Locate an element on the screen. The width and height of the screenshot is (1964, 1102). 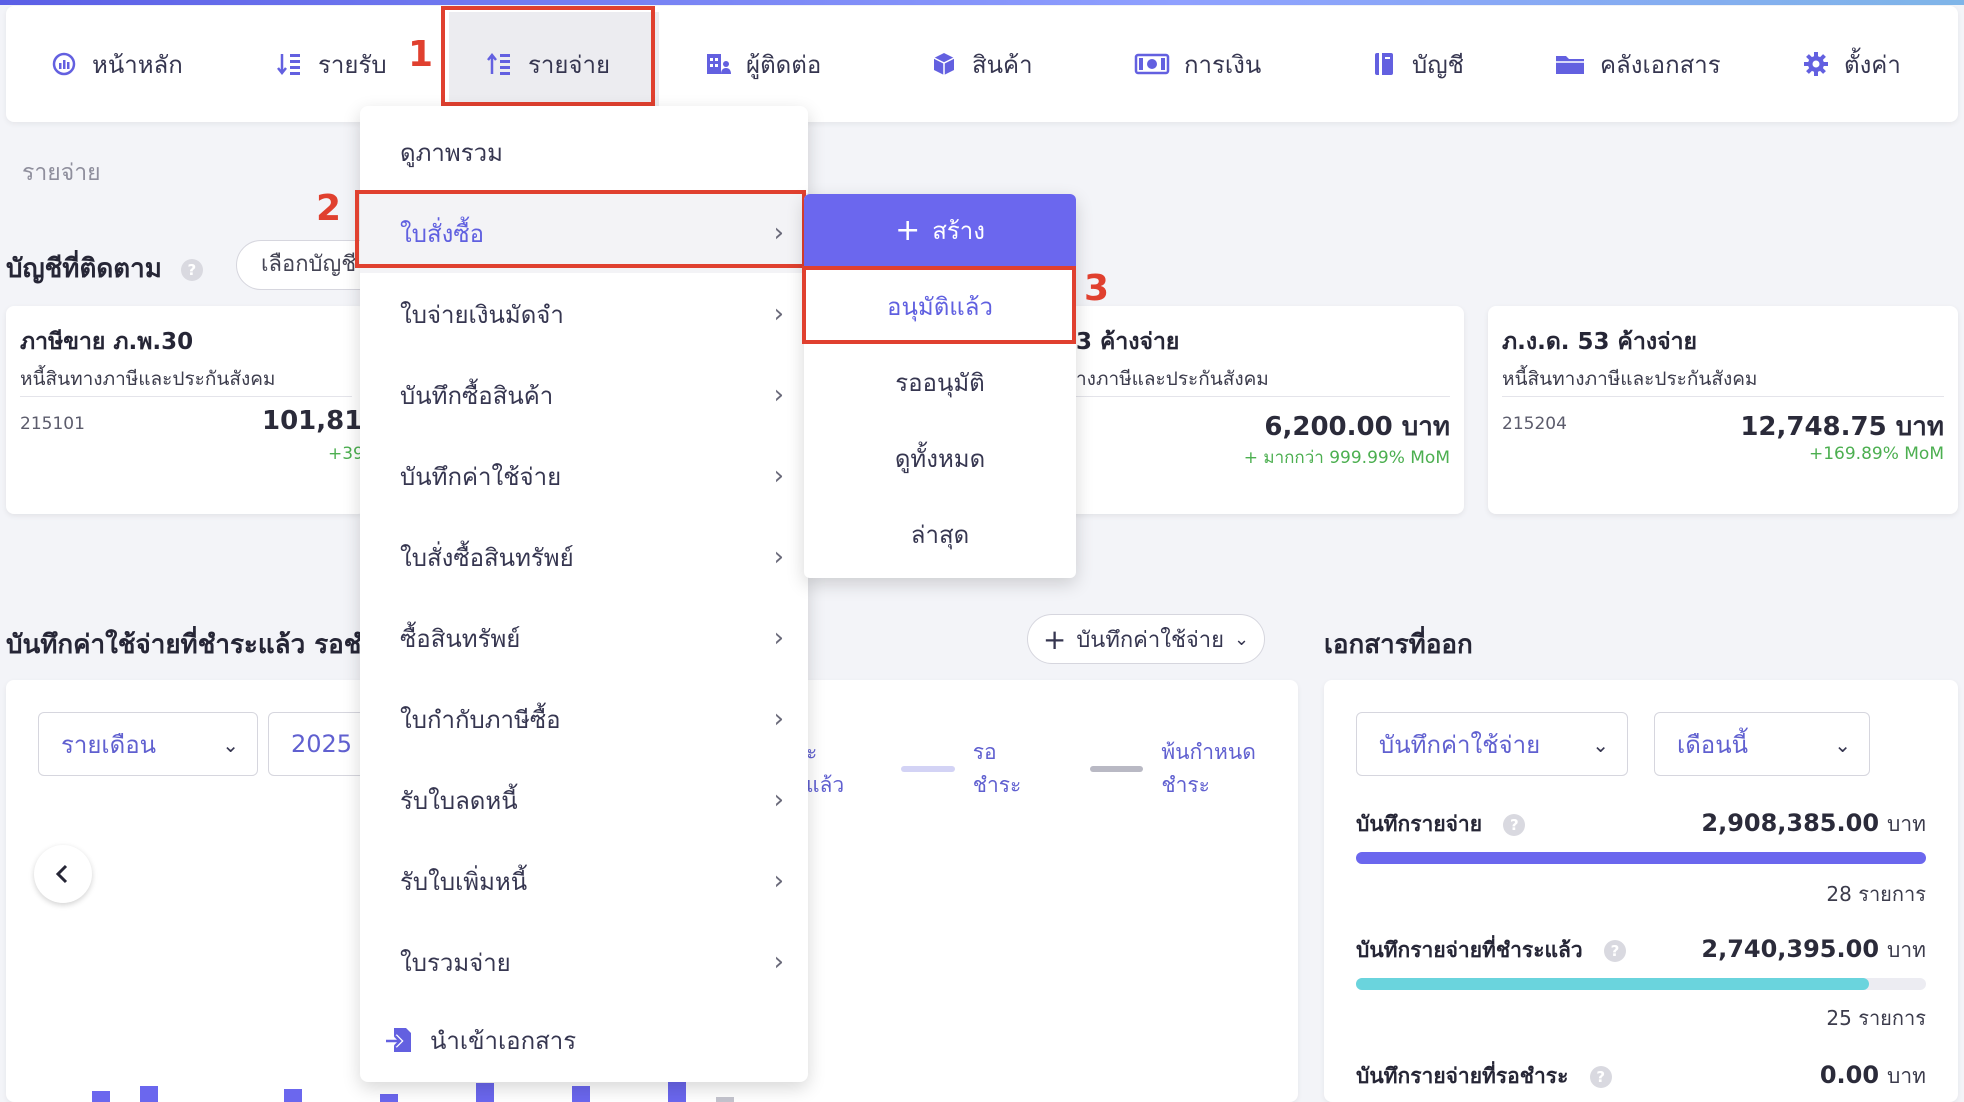
dropdown-item: ดูภาพรวม is located at coordinates (584, 152).